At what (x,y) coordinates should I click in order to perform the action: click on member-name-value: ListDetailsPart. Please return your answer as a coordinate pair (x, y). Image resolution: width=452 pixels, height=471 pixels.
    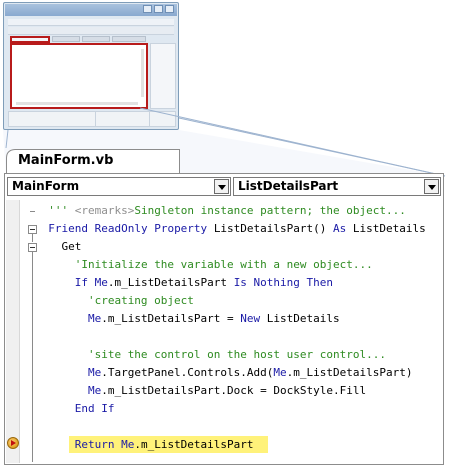
    Looking at the image, I should click on (288, 186).